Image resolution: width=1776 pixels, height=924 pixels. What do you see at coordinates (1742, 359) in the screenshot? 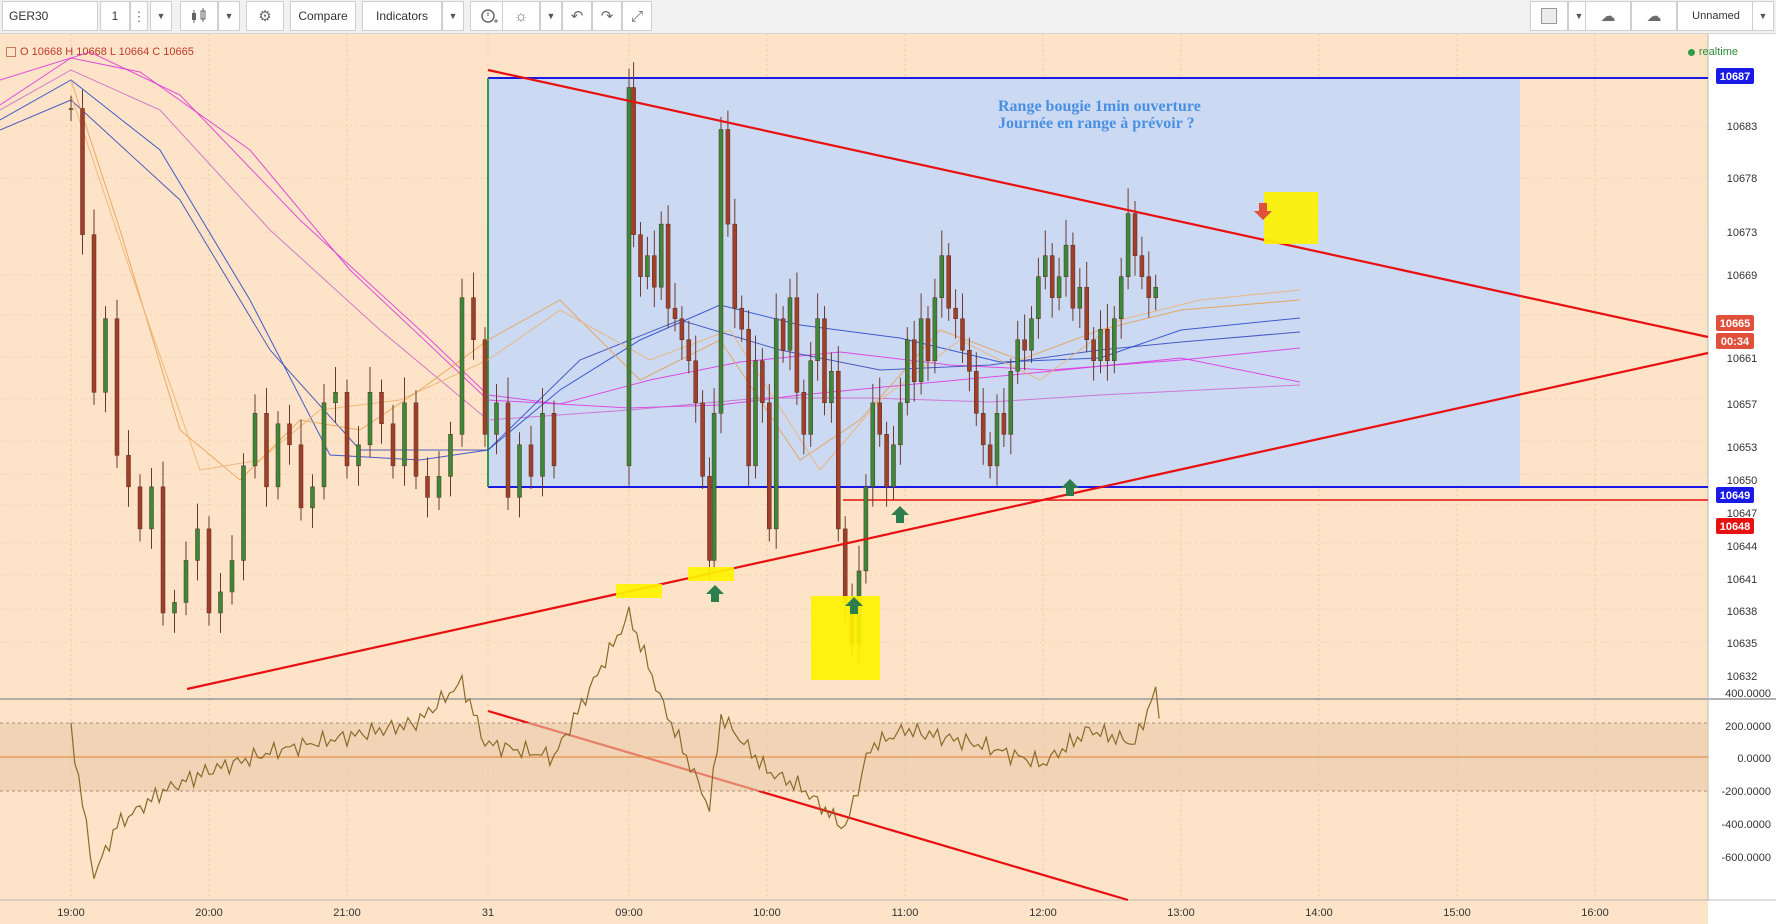
I see `price-tick: 10661` at bounding box center [1742, 359].